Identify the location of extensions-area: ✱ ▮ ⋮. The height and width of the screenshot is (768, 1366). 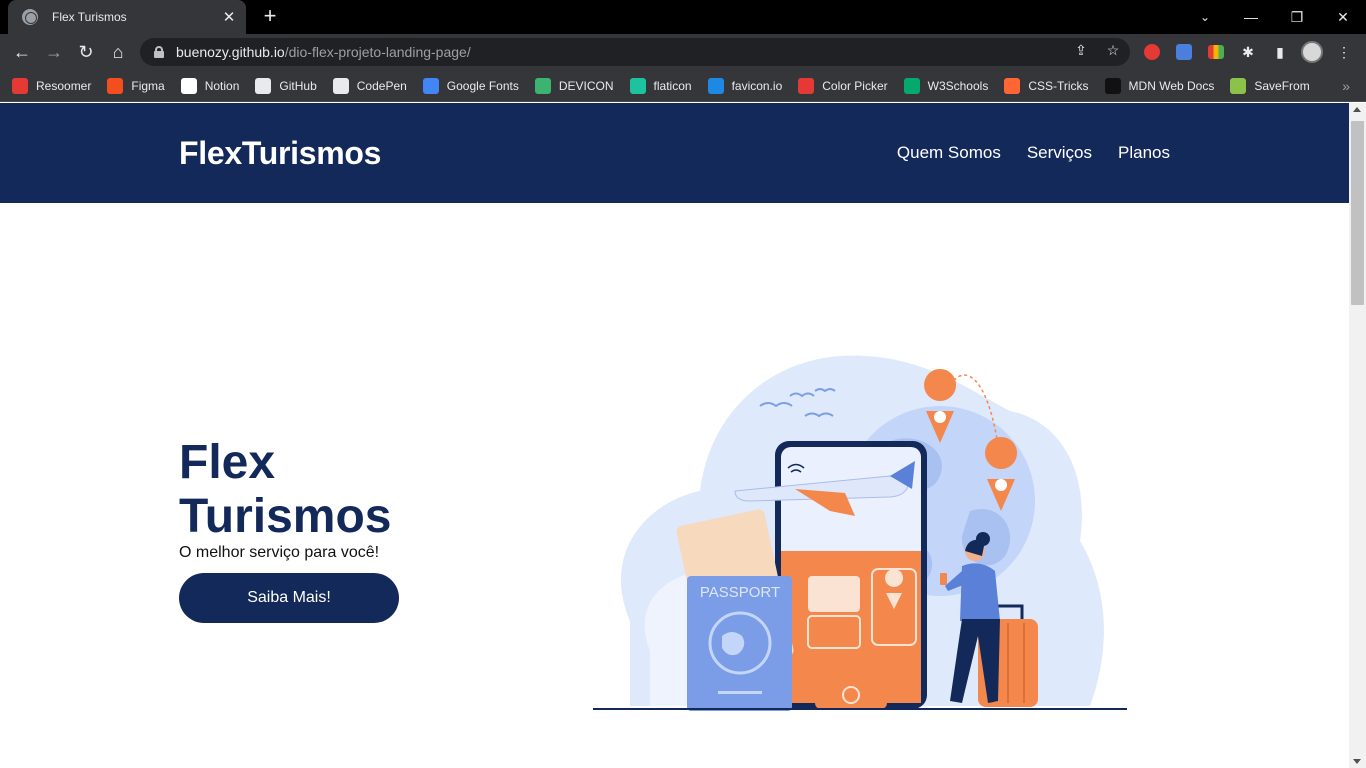
(1248, 52).